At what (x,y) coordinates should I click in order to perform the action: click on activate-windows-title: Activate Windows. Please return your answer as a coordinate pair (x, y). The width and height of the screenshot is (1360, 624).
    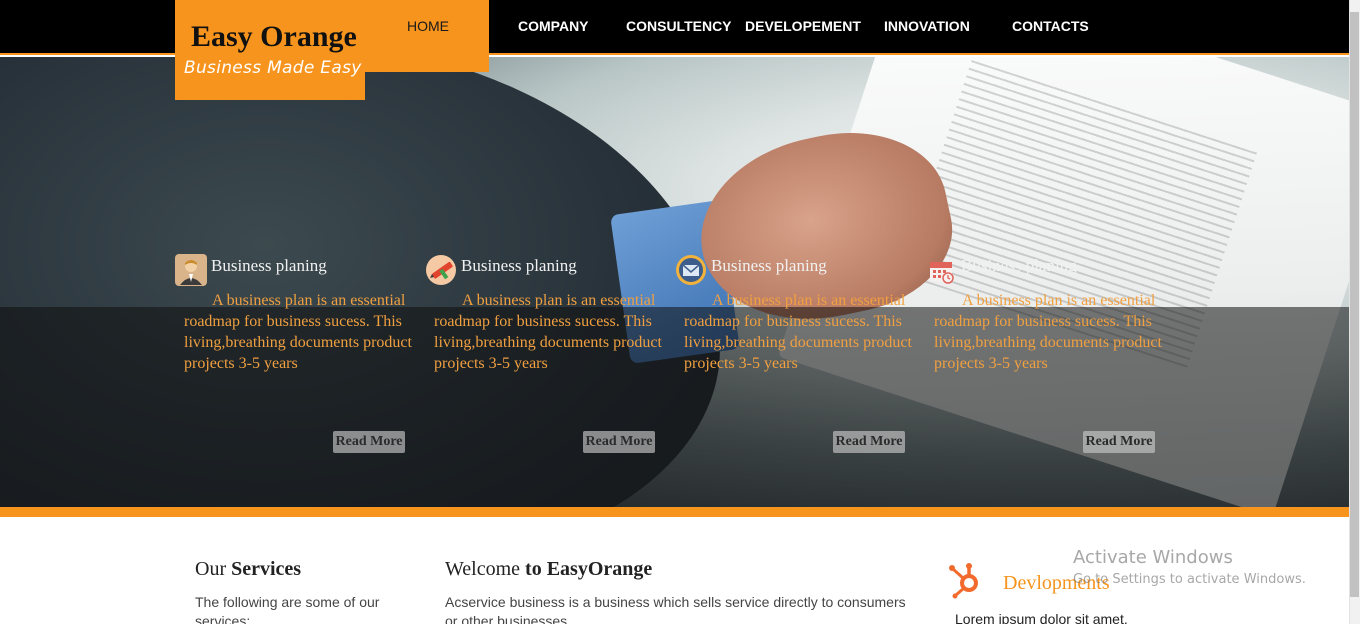
    Looking at the image, I should click on (1153, 557).